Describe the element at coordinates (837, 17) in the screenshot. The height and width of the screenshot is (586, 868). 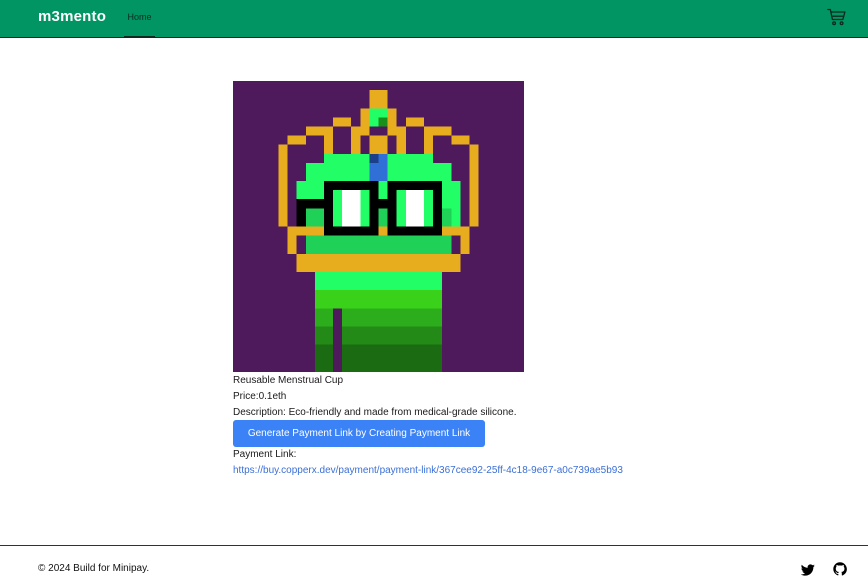
I see `cart-icon` at that location.